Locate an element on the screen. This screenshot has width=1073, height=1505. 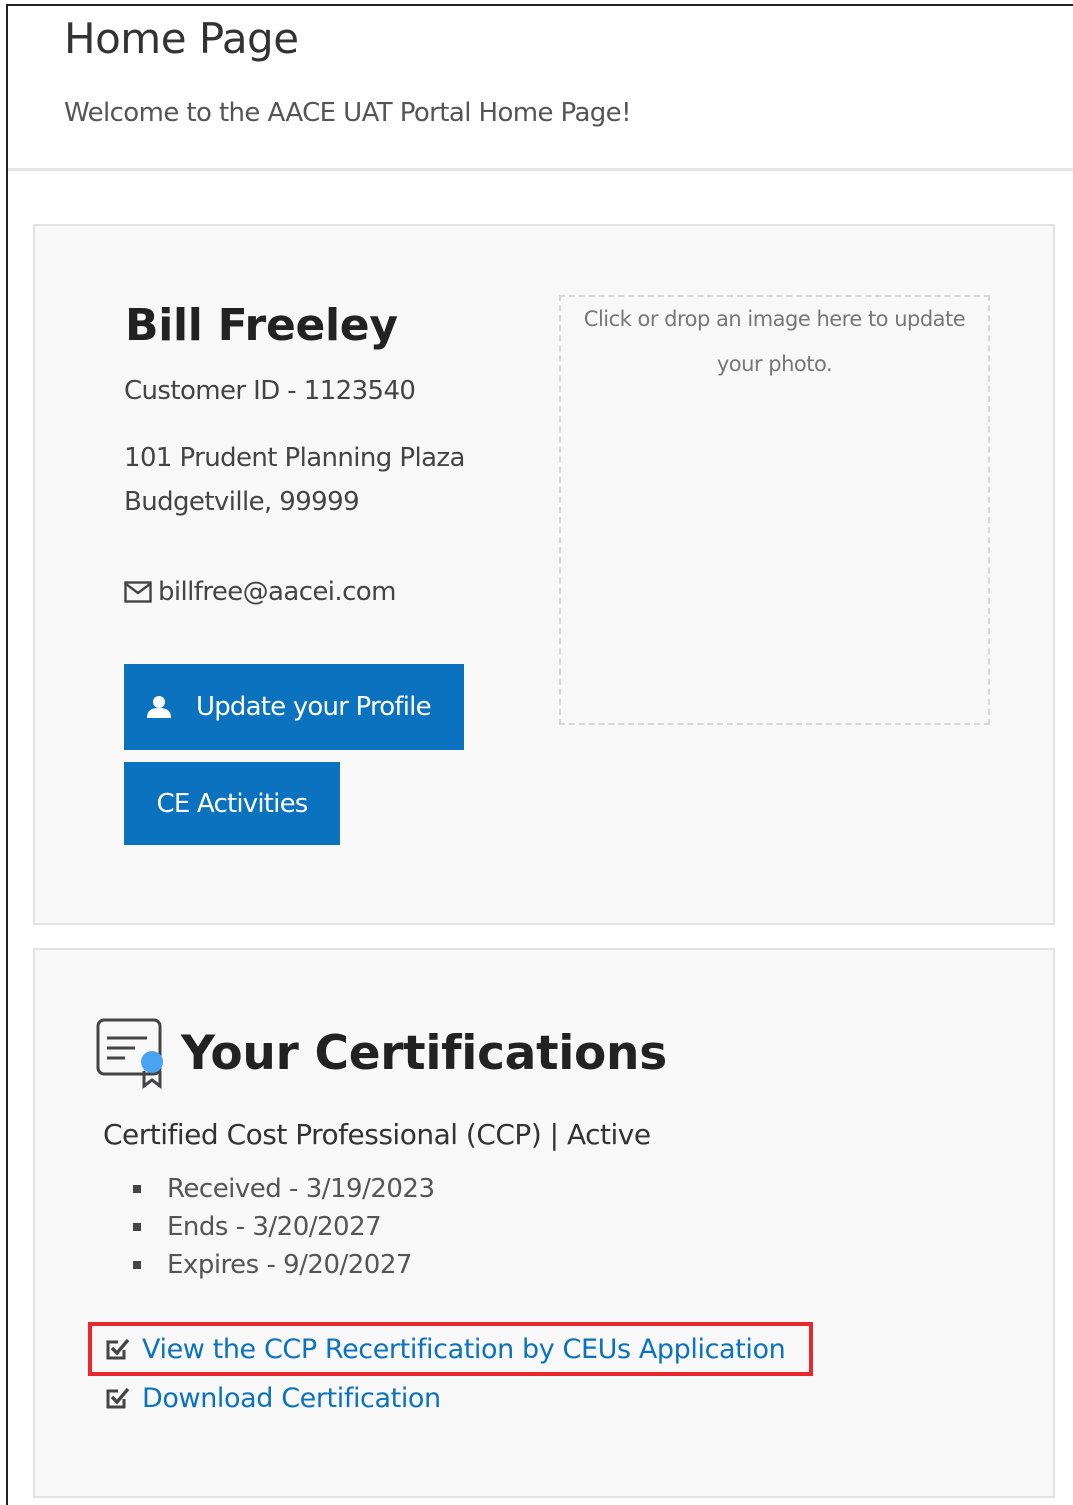
list-item: Ends - 3/20/2027 is located at coordinates (284, 1227).